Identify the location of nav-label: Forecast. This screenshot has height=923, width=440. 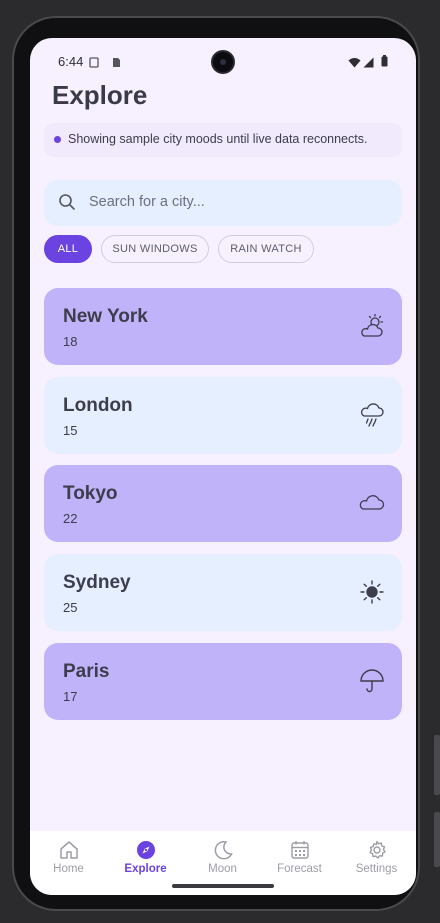
(299, 869).